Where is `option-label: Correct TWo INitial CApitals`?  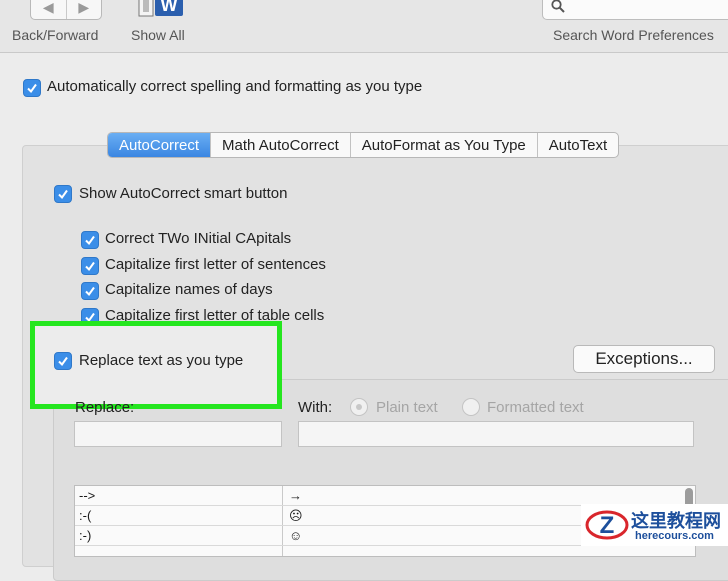 option-label: Correct TWo INitial CApitals is located at coordinates (198, 238).